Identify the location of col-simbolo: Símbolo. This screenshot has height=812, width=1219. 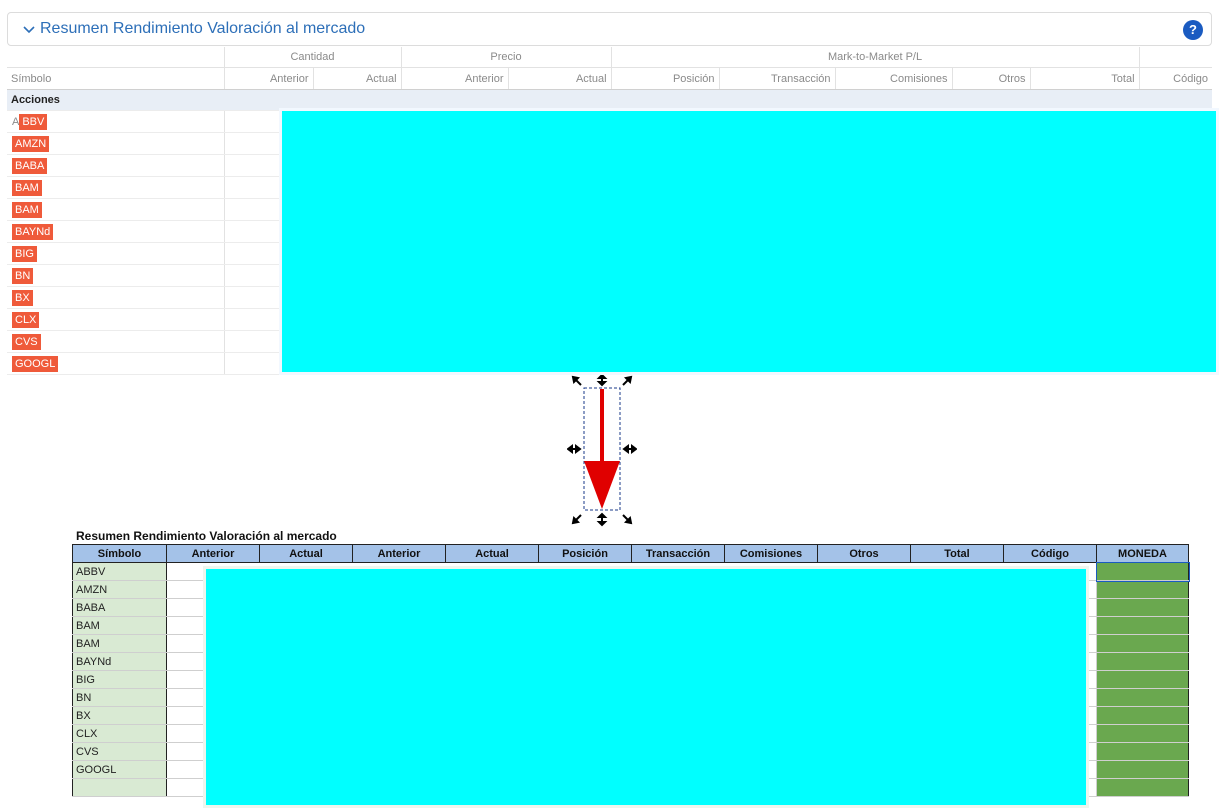
(115, 78).